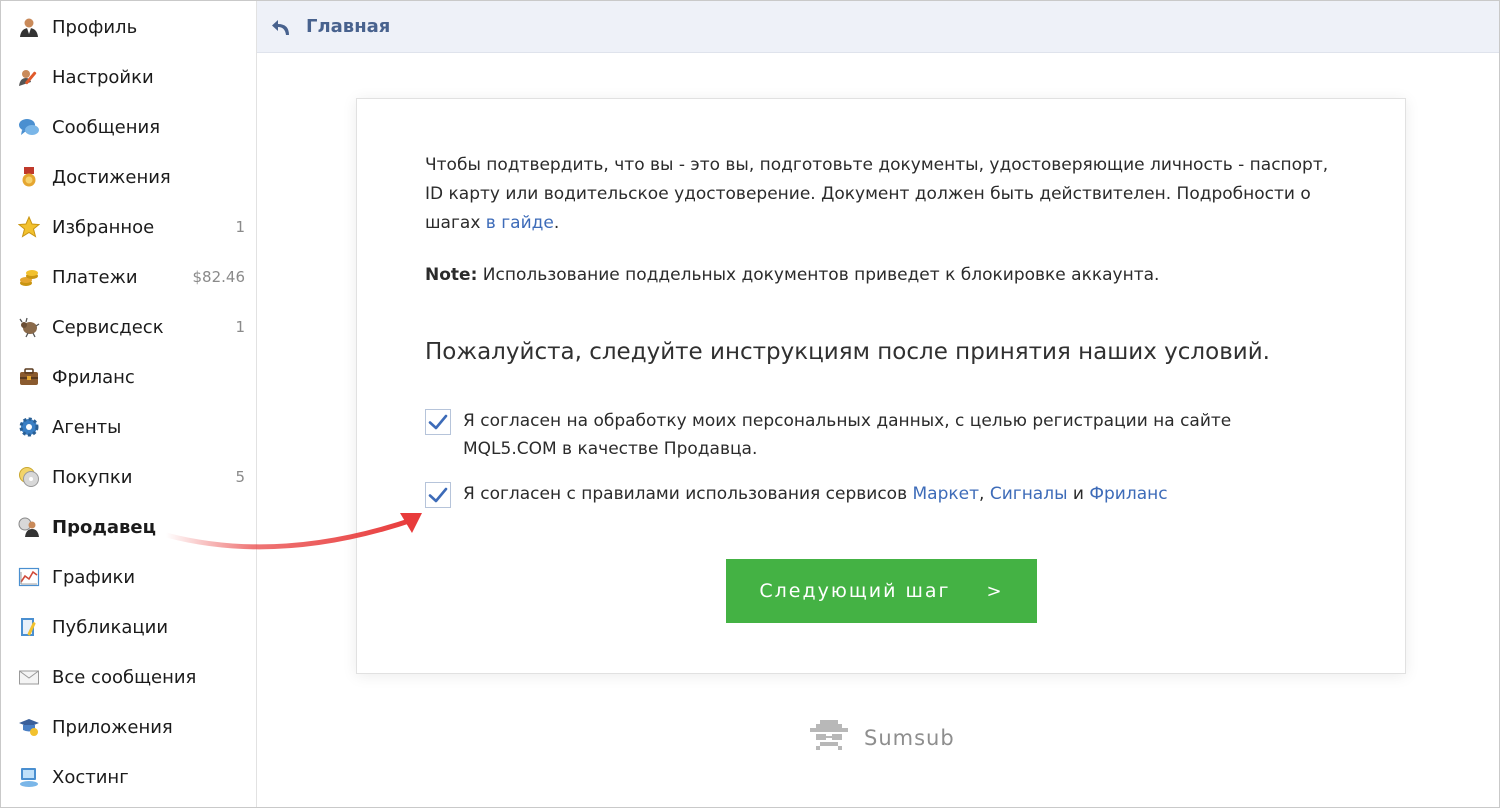 Image resolution: width=1500 pixels, height=808 pixels. Describe the element at coordinates (29, 177) in the screenshot. I see `medal-icon` at that location.